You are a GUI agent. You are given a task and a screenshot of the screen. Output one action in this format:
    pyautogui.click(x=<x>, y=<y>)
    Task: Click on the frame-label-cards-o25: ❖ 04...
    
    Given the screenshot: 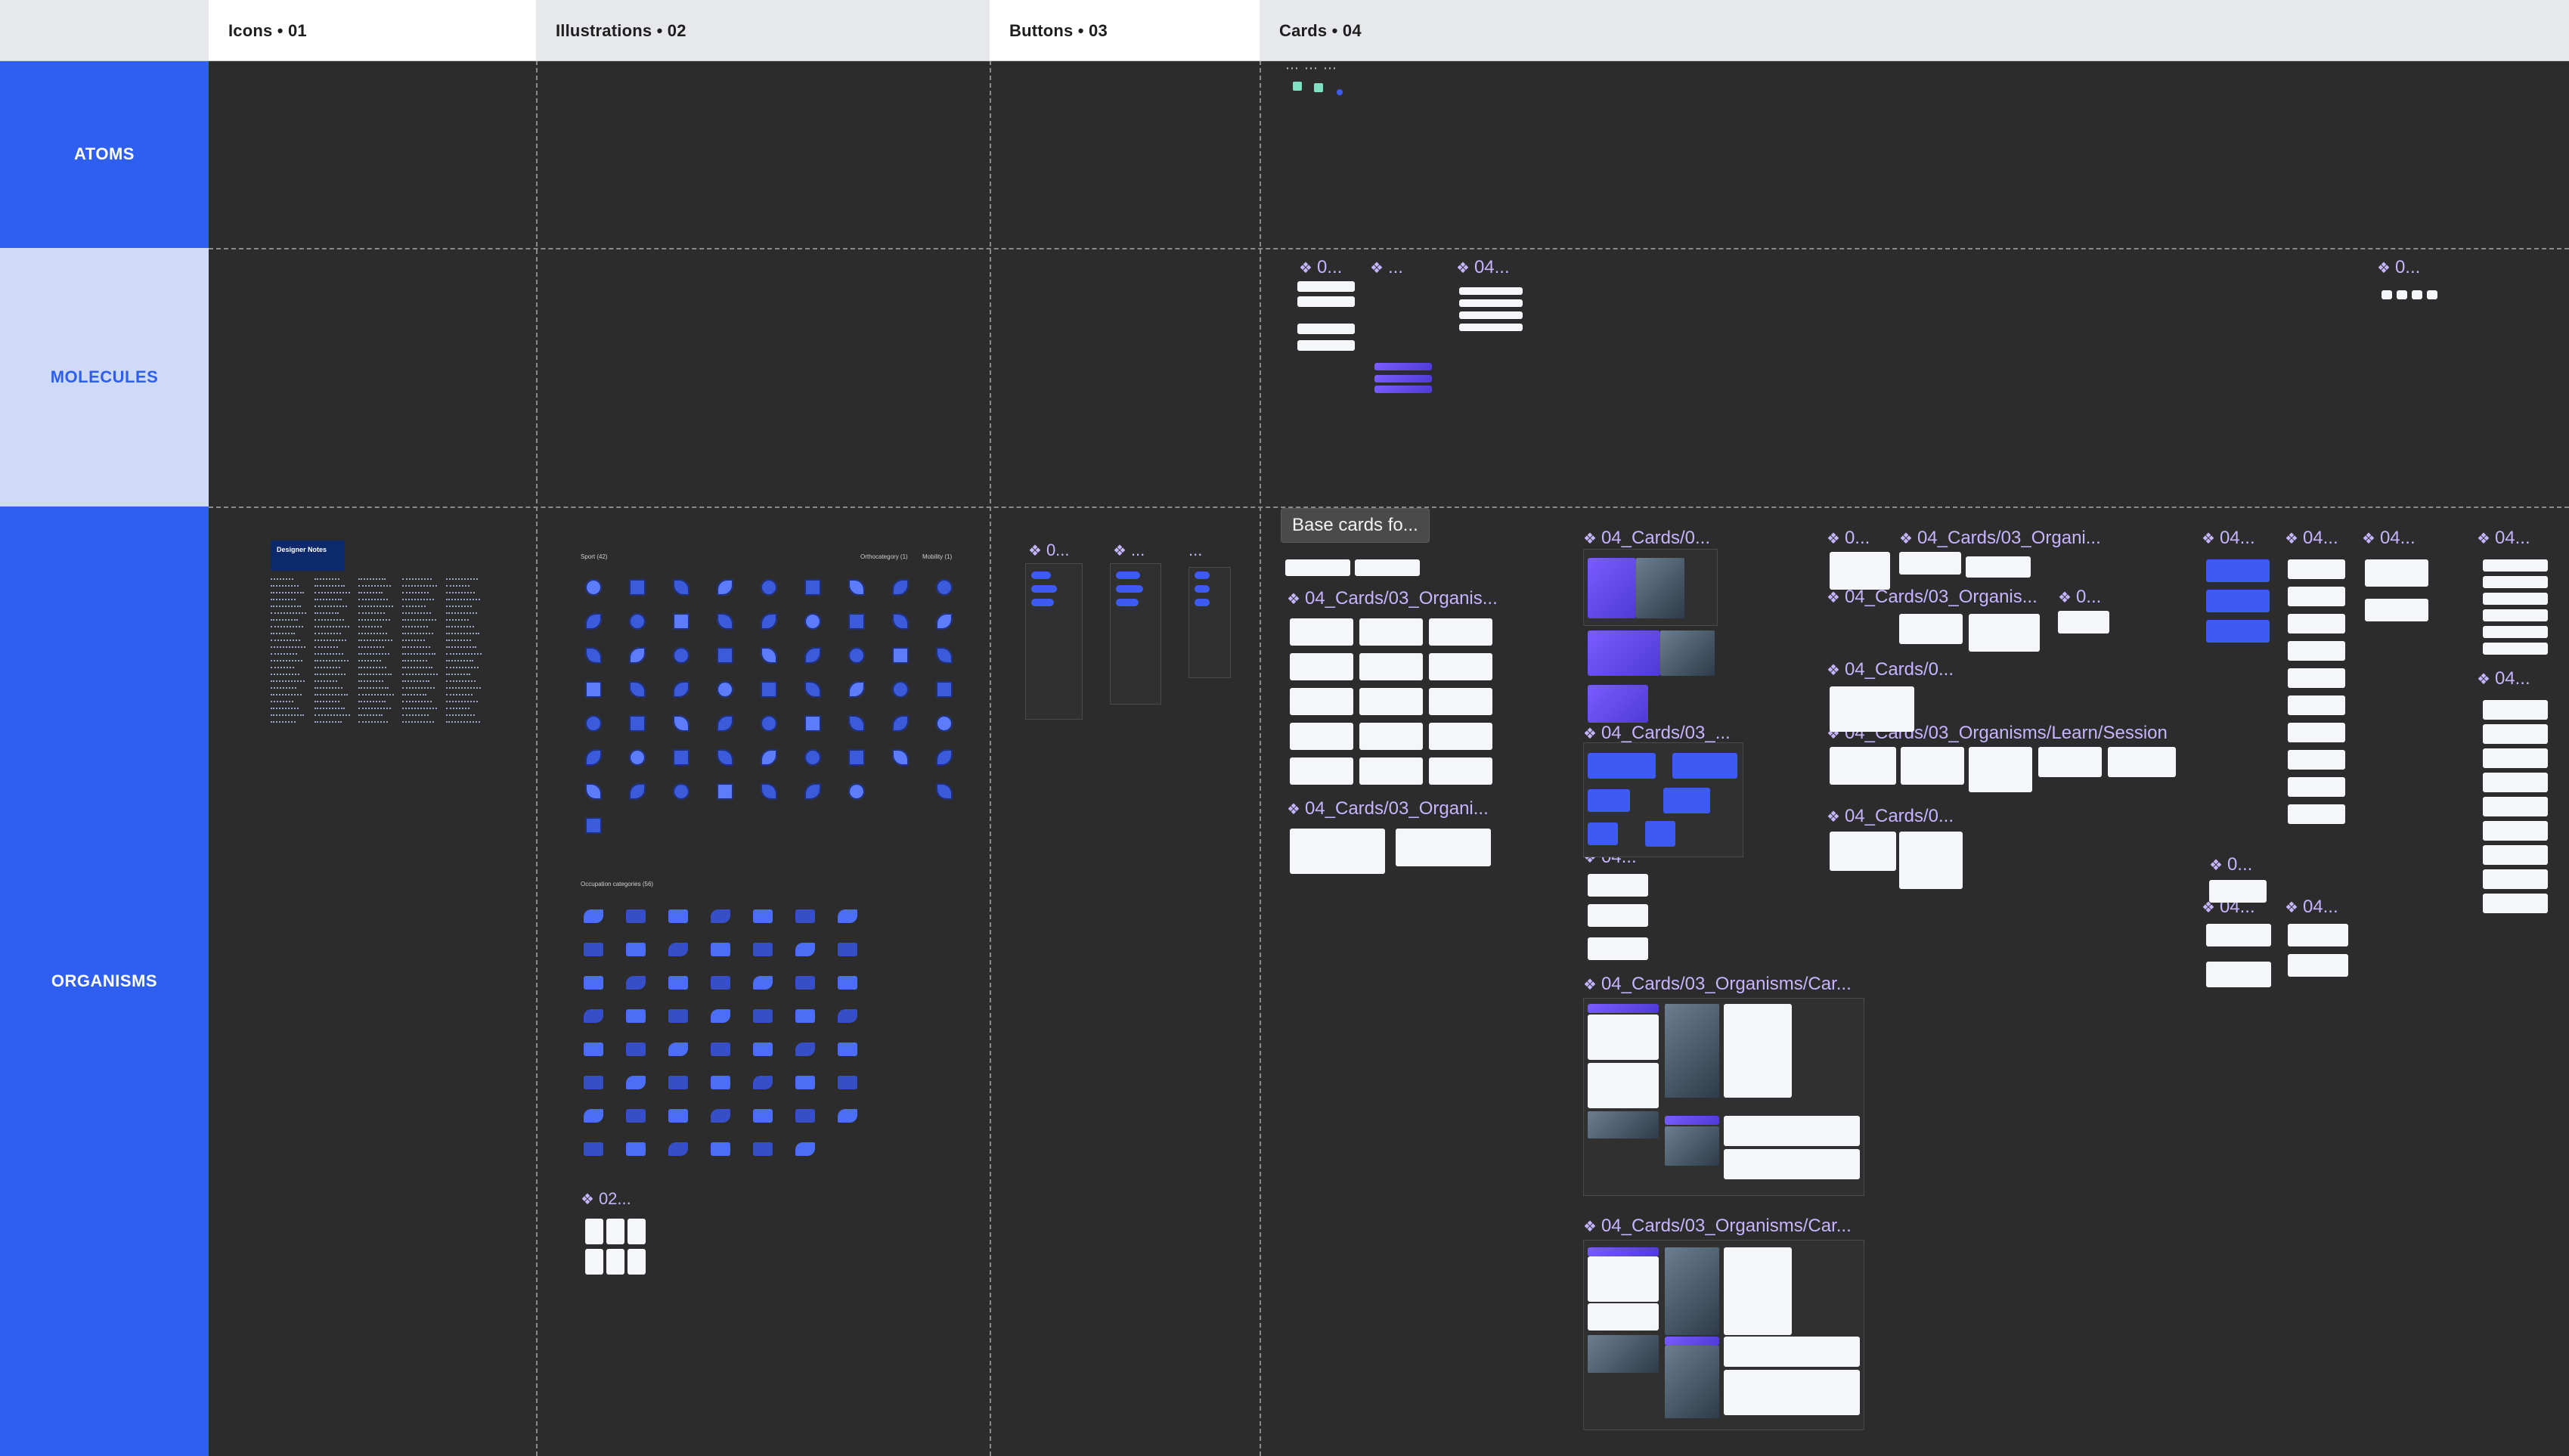 What is the action you would take?
    pyautogui.click(x=2311, y=907)
    